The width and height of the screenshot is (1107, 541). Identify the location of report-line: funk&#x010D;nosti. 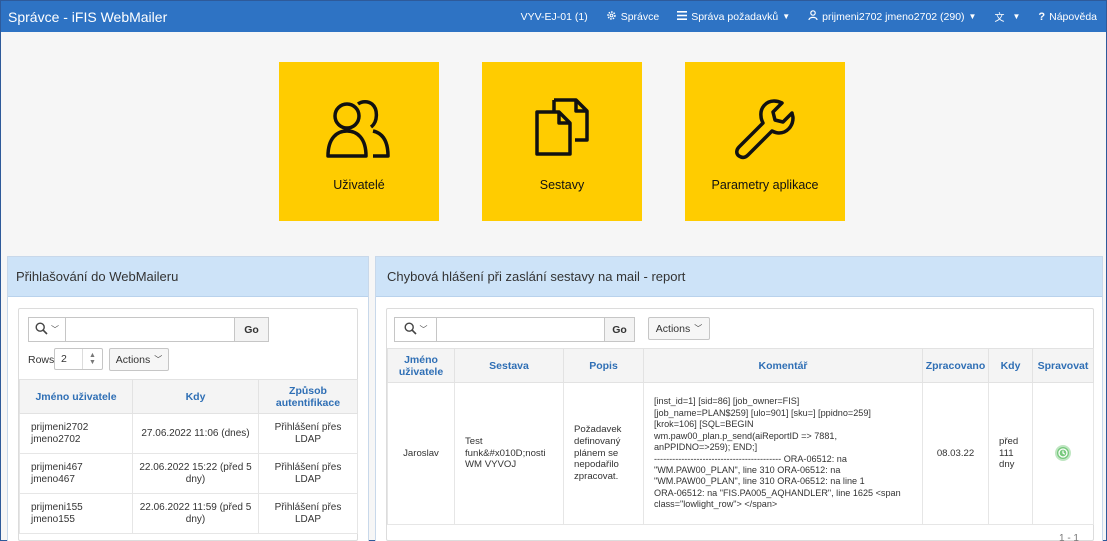
(505, 453).